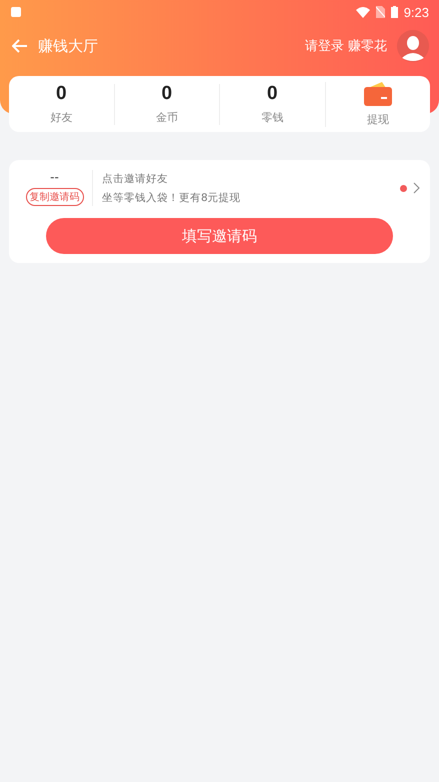  What do you see at coordinates (380, 12) in the screenshot?
I see `no-sim-icon` at bounding box center [380, 12].